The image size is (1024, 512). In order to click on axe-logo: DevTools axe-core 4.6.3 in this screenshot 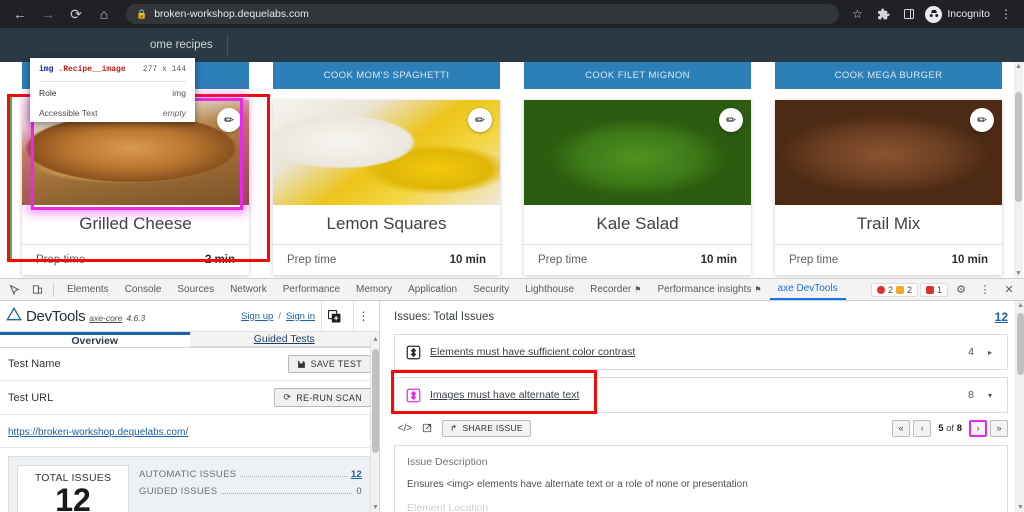, I will do `click(75, 316)`.